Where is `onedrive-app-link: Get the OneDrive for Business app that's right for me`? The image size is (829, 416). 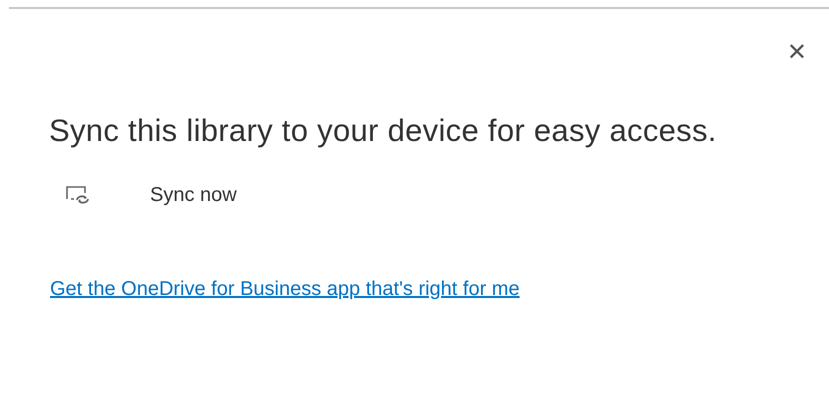 onedrive-app-link: Get the OneDrive for Business app that's right for me is located at coordinates (285, 289).